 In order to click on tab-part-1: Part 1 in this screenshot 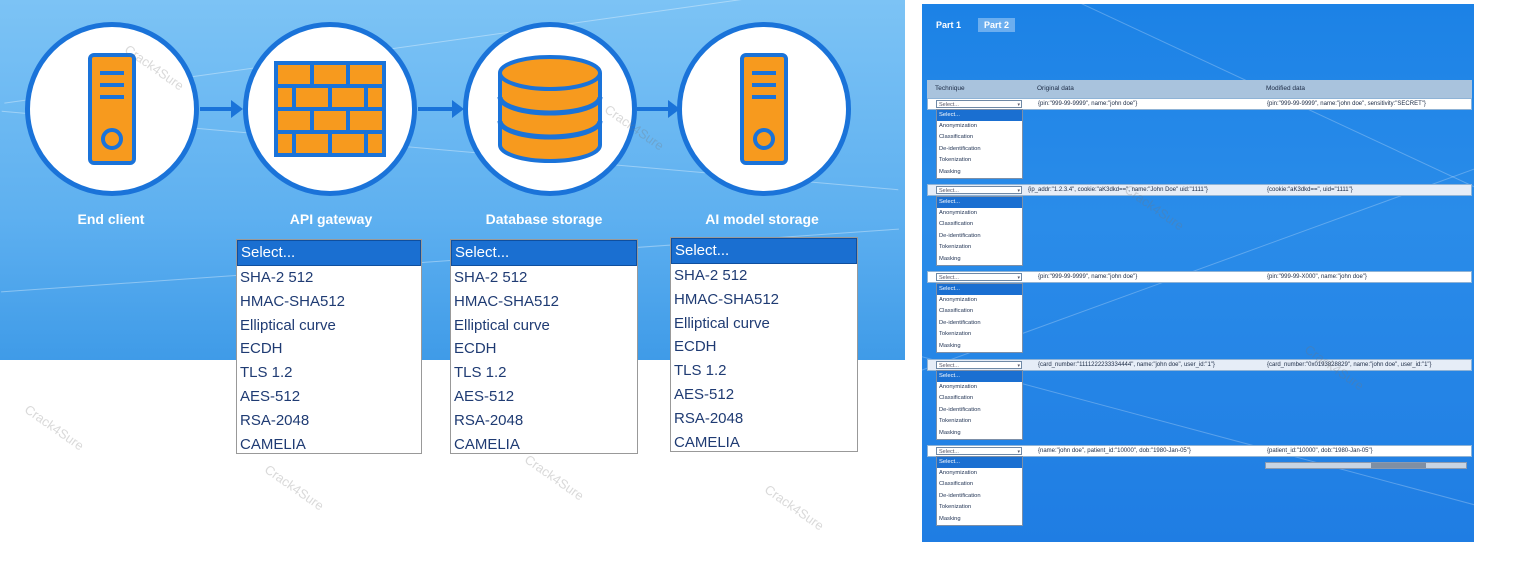, I will do `click(948, 25)`.